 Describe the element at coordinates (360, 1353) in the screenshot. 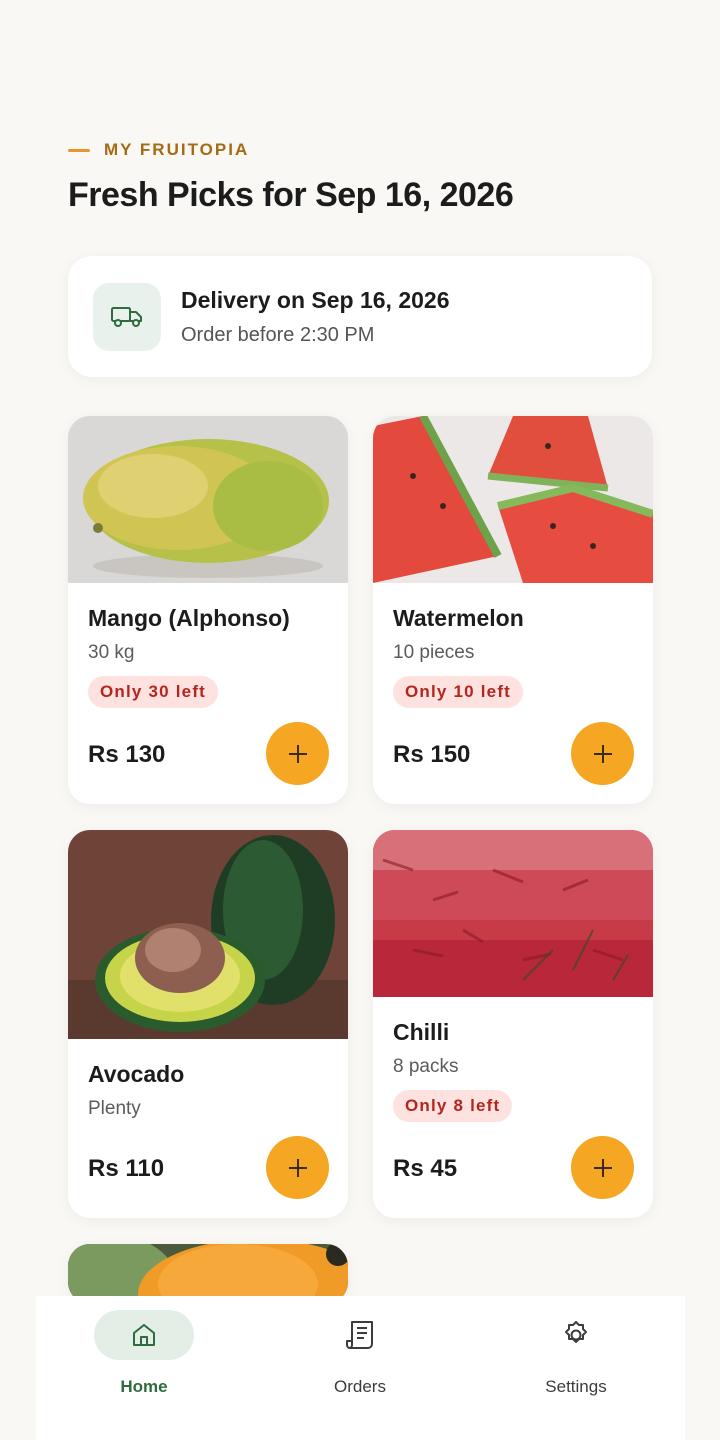

I see `nav-item-orders: Orders` at that location.